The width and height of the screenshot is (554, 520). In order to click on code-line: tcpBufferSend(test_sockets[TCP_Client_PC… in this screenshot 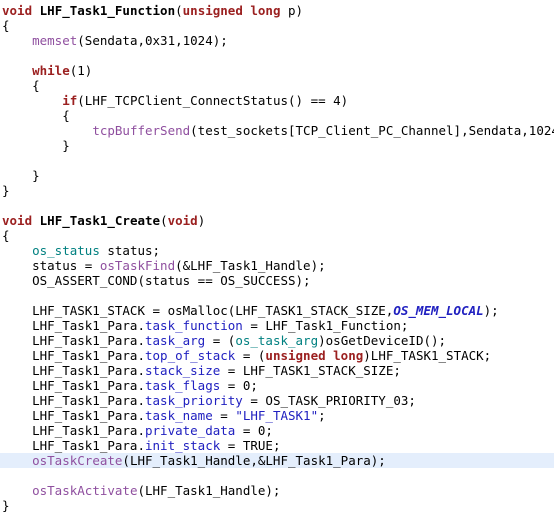, I will do `click(277, 130)`.